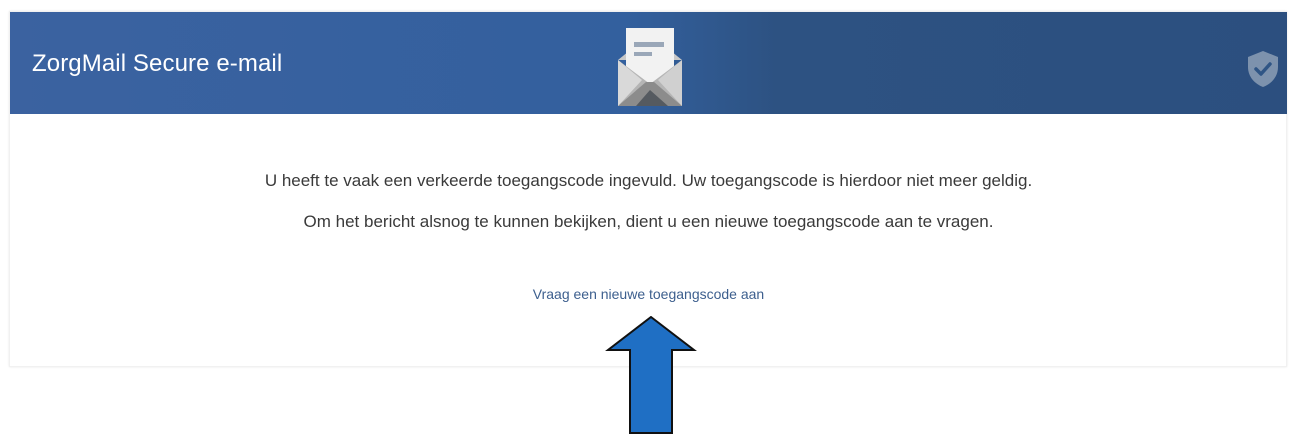  I want to click on app-title: ZorgMail Secure e-mail, so click(157, 63).